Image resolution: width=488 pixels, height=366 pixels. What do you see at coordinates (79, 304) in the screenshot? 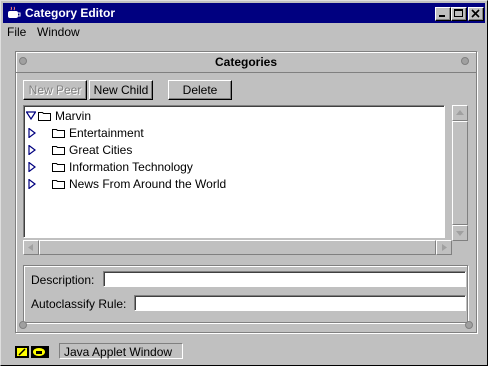
I see `autoclassify-rule-label: Autoclassify Rule:` at bounding box center [79, 304].